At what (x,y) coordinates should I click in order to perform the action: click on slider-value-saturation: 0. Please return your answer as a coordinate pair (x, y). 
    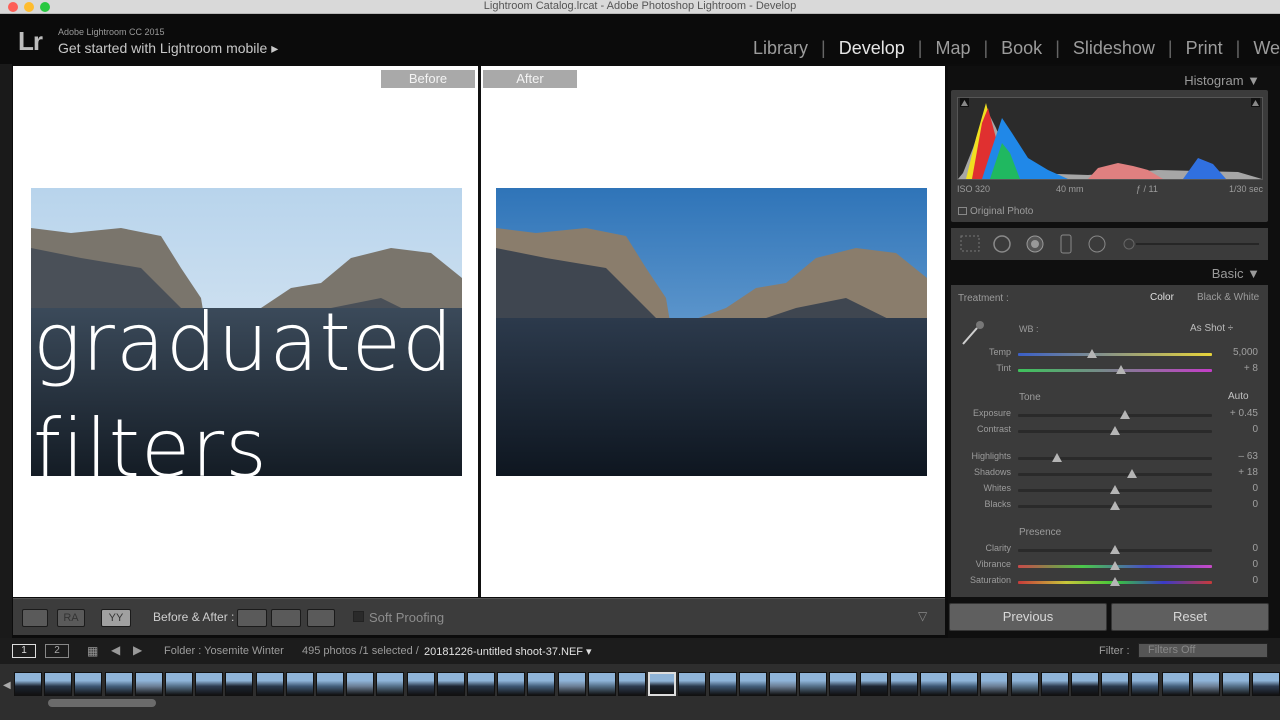
    Looking at the image, I should click on (1238, 580).